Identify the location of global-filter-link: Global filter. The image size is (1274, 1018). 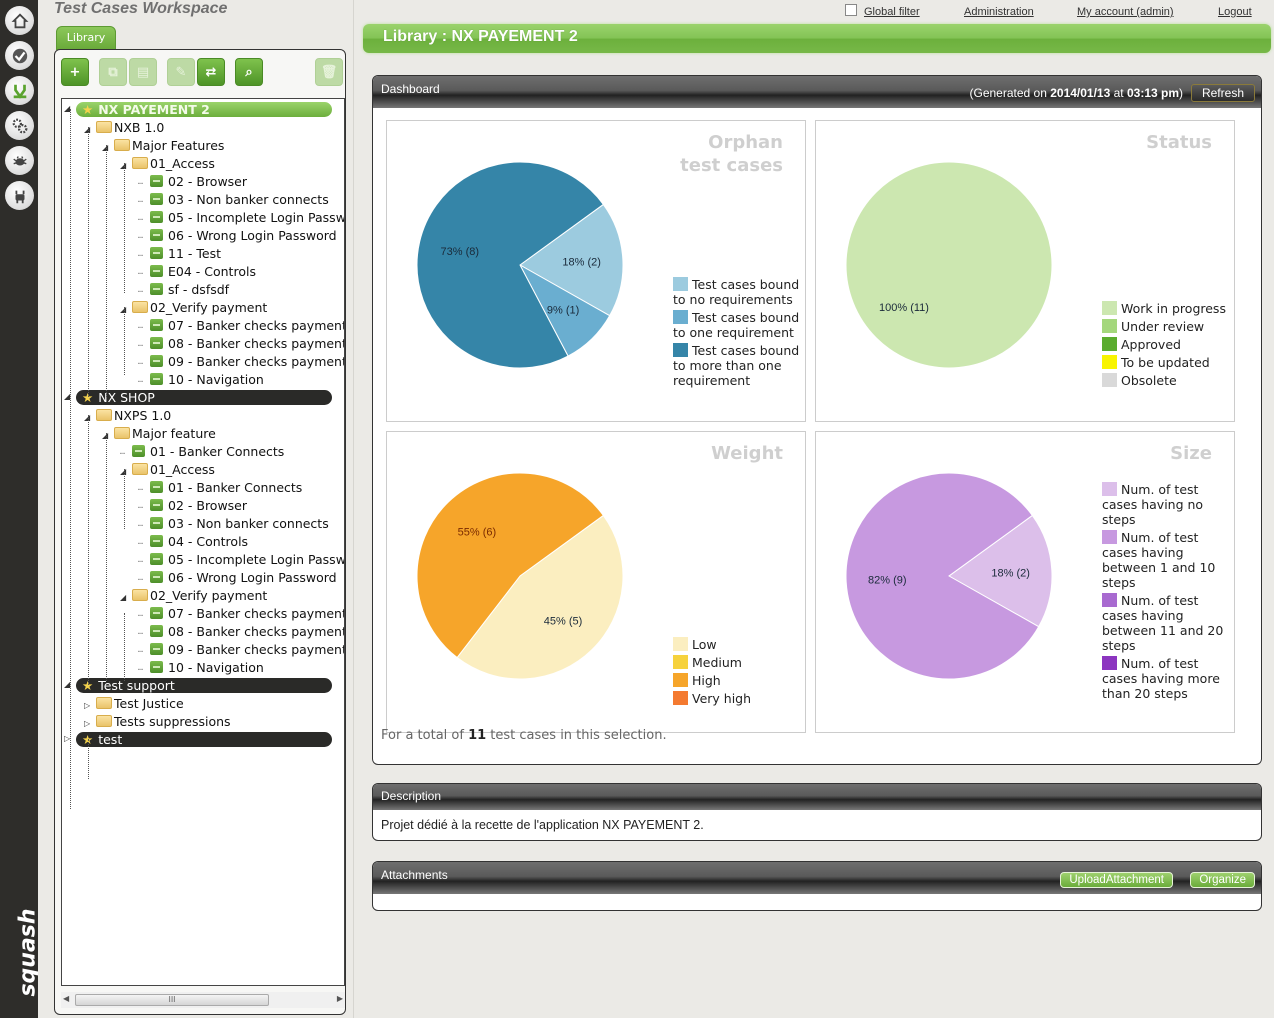
(892, 12).